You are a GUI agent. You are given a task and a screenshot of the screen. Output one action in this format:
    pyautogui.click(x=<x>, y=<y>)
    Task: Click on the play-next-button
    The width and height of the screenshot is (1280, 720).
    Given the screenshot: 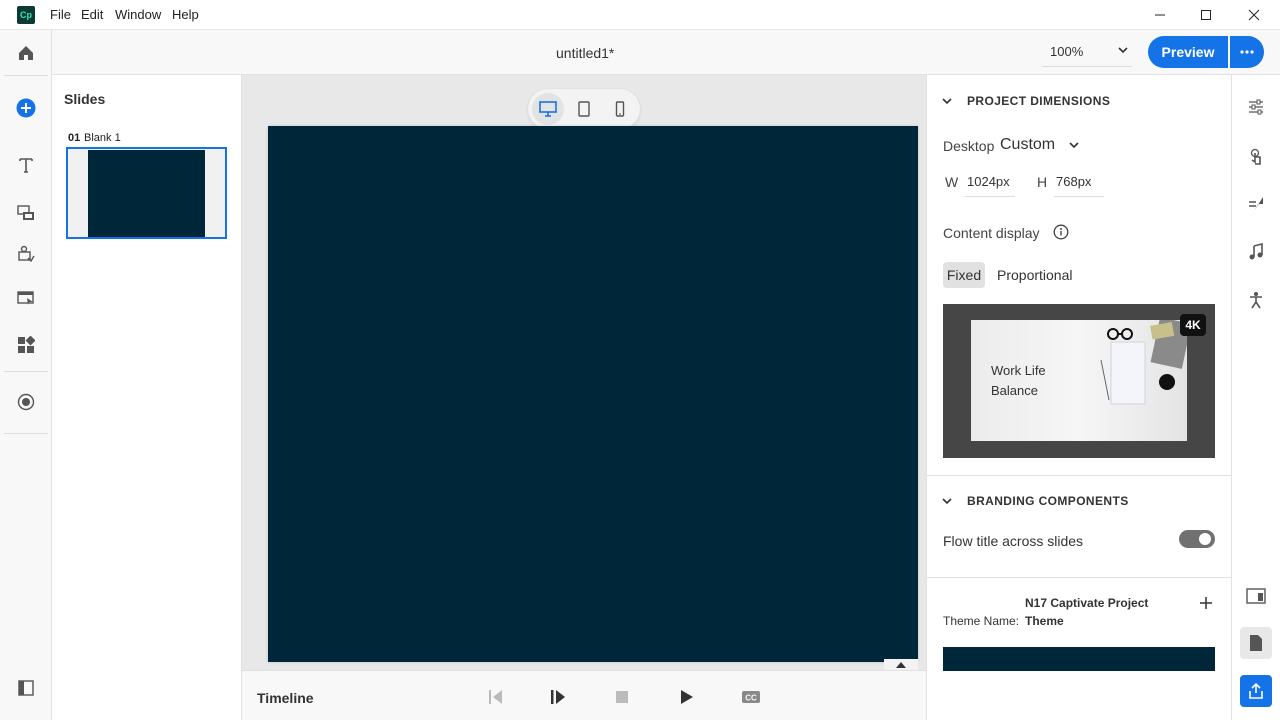 What is the action you would take?
    pyautogui.click(x=558, y=697)
    